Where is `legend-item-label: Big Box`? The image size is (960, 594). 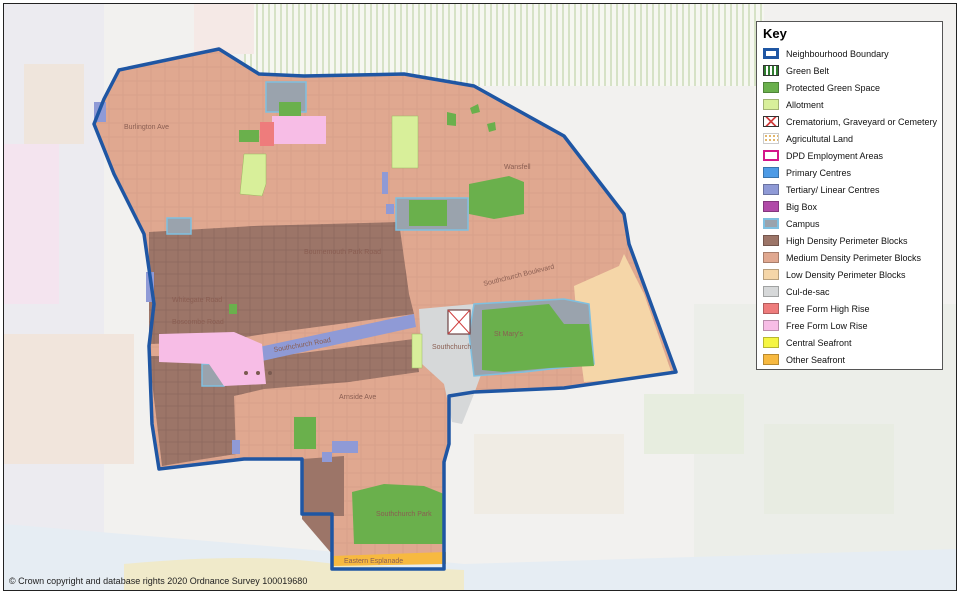 legend-item-label: Big Box is located at coordinates (802, 206).